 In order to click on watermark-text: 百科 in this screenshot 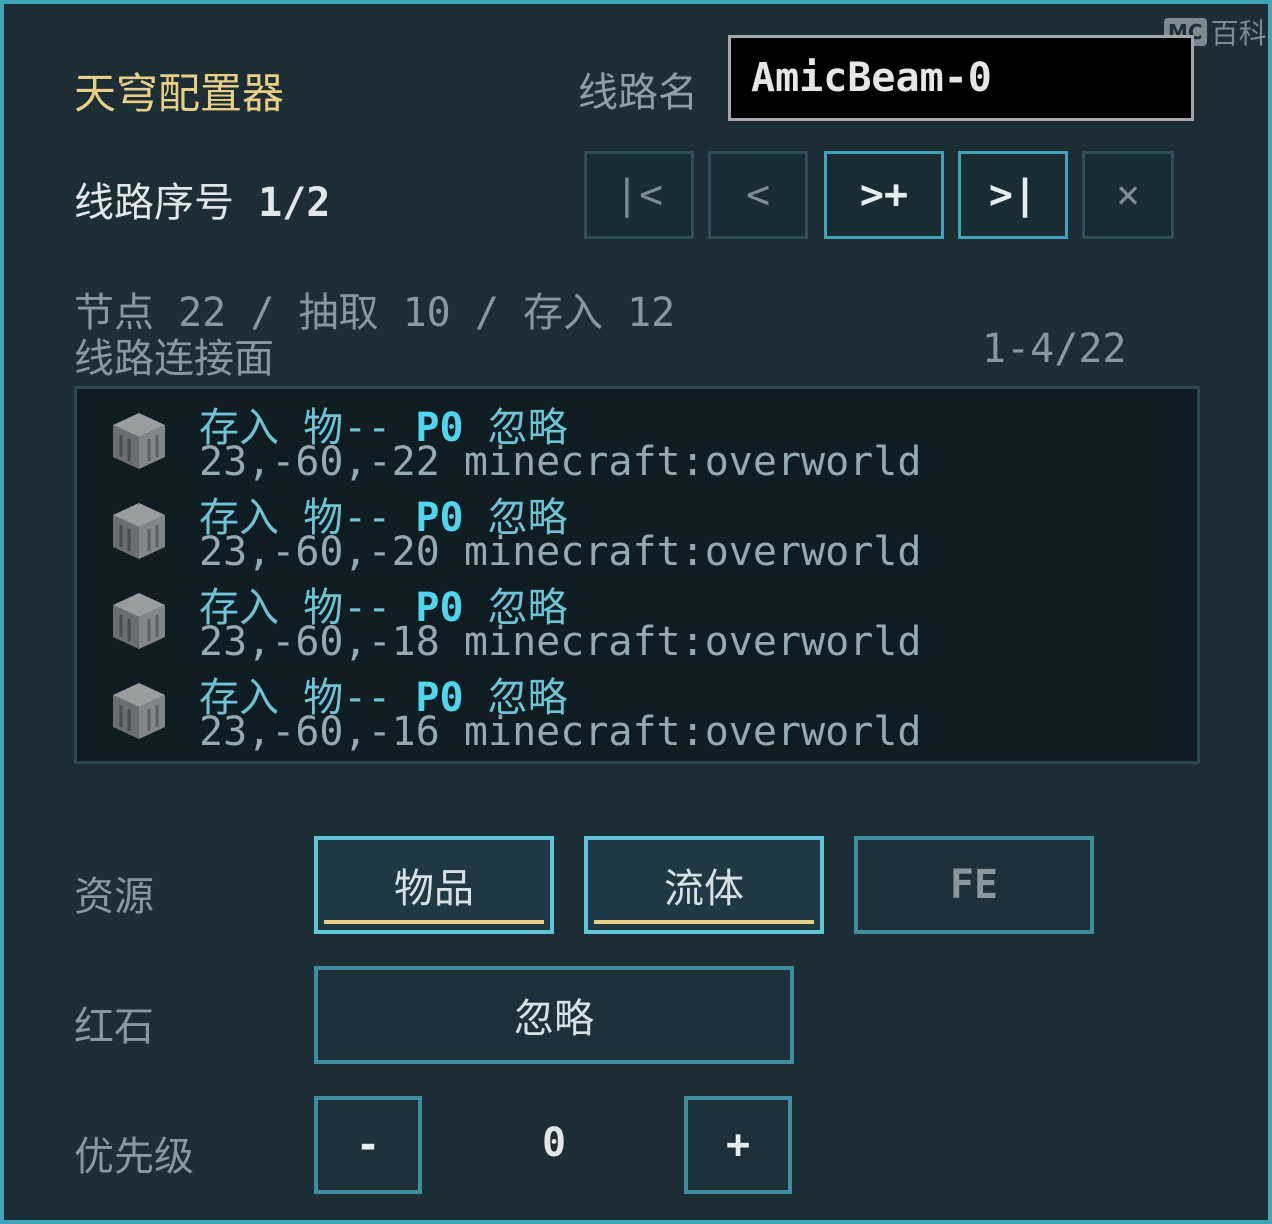, I will do `click(1238, 33)`.